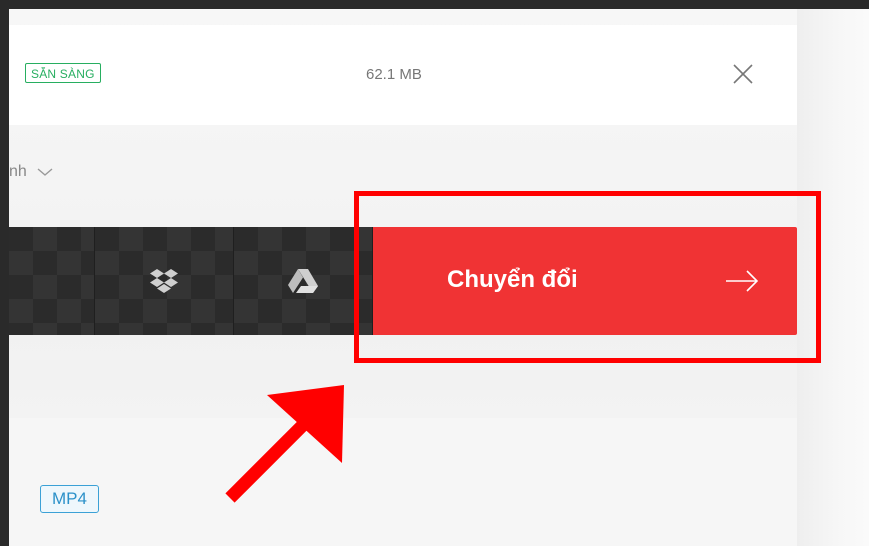 This screenshot has height=546, width=869. I want to click on google-drive-button, so click(303, 281).